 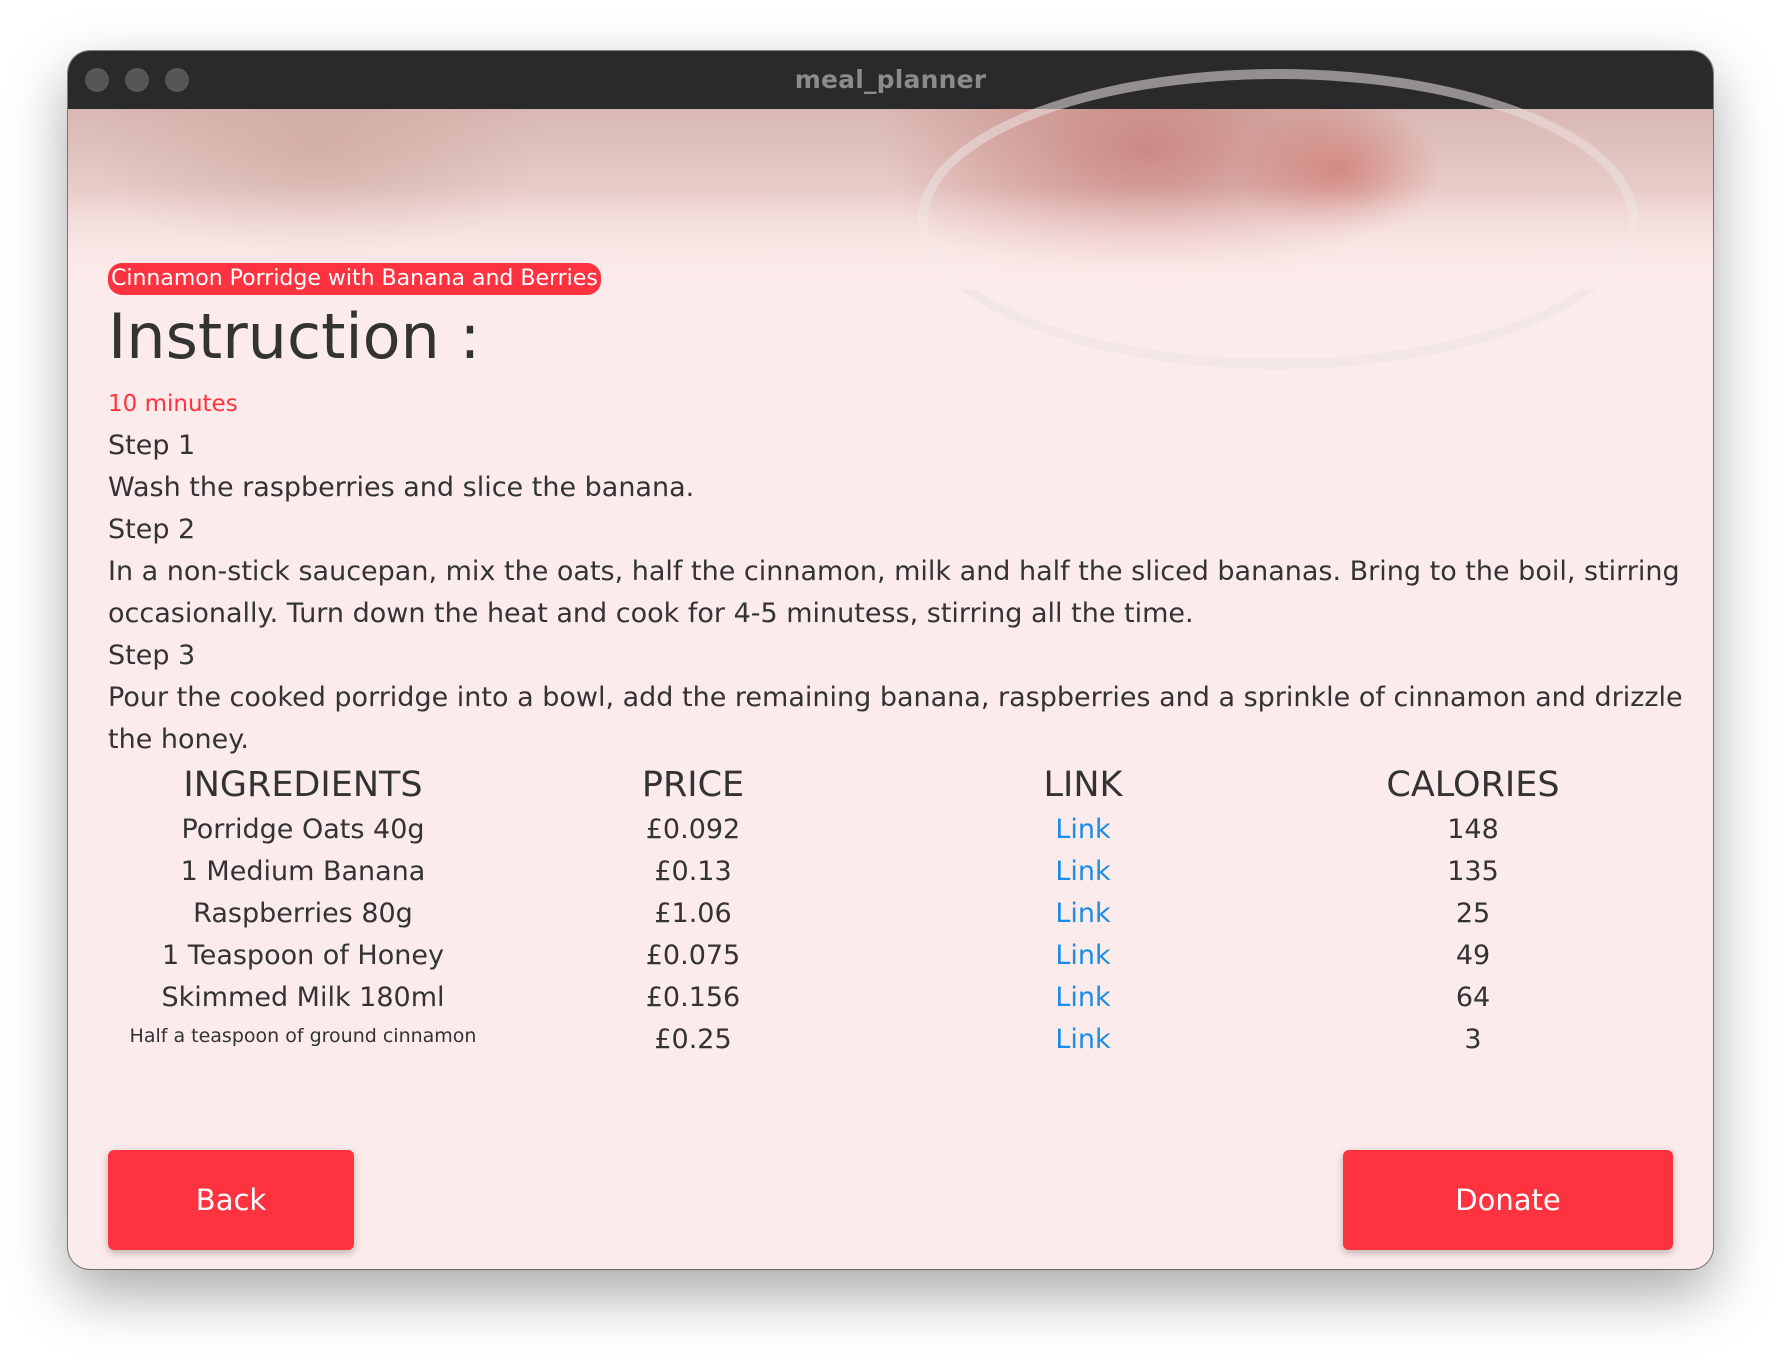 I want to click on price-cell: £0.13, so click(x=693, y=871).